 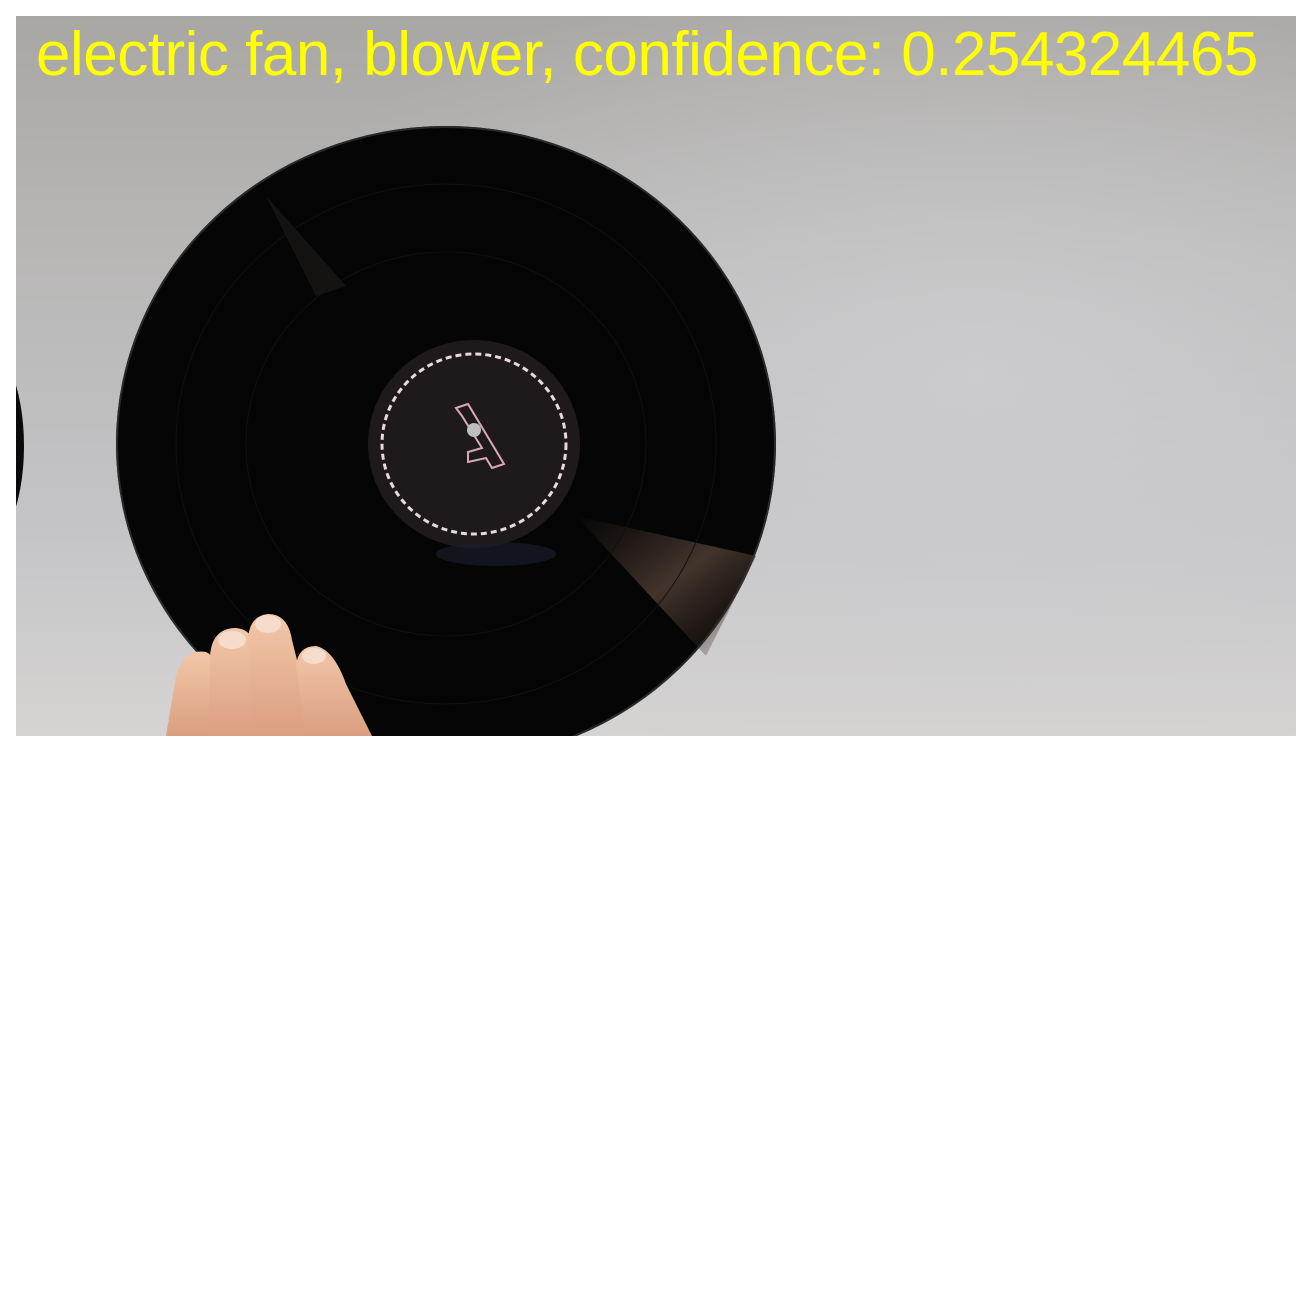 What do you see at coordinates (474, 444) in the screenshot?
I see `record-label` at bounding box center [474, 444].